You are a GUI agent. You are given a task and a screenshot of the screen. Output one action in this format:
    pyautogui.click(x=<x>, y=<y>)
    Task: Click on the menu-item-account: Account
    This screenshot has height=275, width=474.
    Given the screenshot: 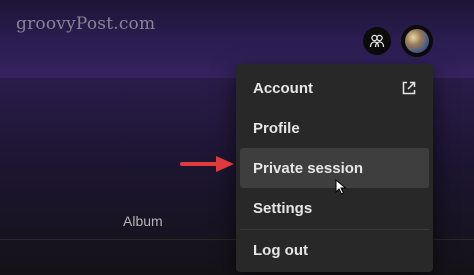 What is the action you would take?
    pyautogui.click(x=334, y=88)
    